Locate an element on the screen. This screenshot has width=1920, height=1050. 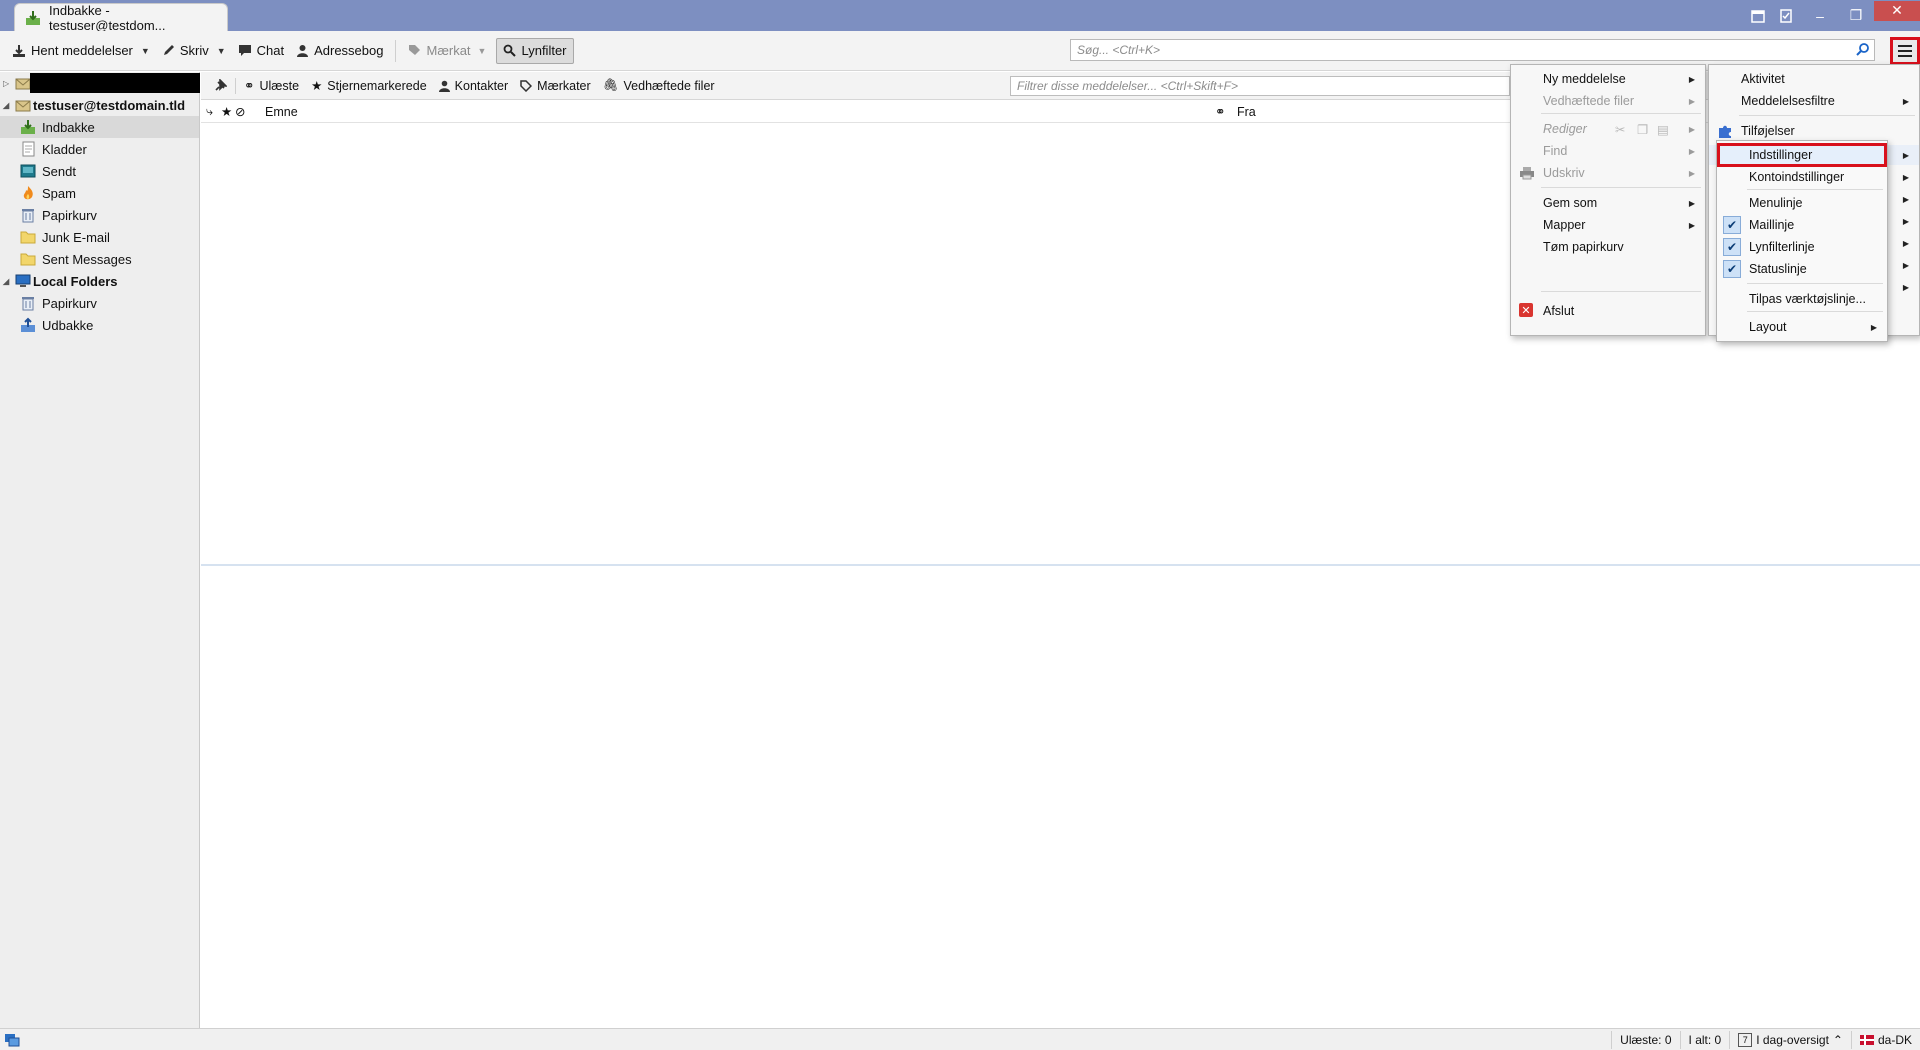
get-messages-dropdown-icon: ▼ is located at coordinates (145, 51).